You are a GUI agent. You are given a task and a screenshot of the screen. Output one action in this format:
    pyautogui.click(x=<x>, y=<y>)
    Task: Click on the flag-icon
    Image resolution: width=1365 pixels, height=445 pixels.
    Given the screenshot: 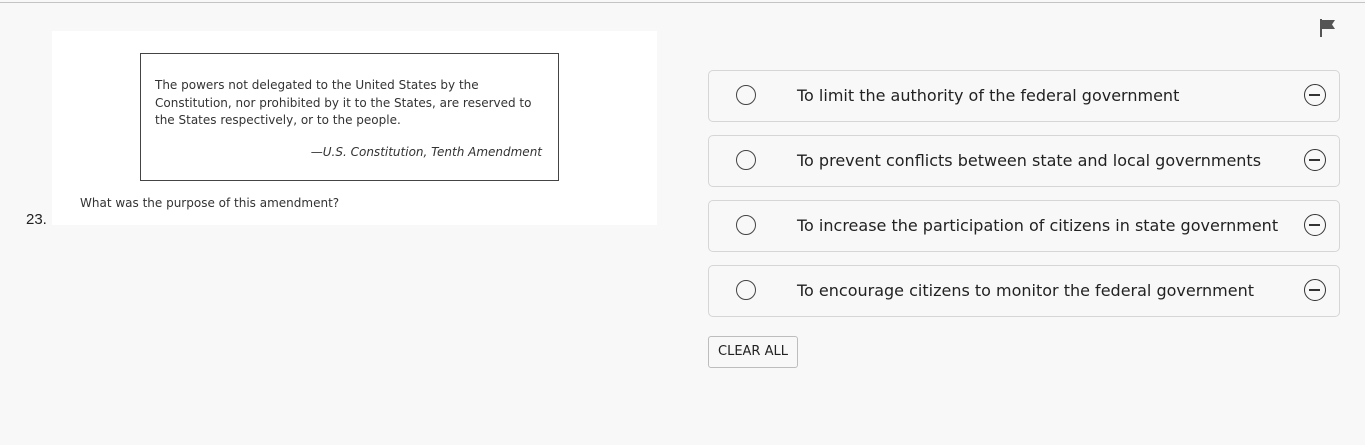 What is the action you would take?
    pyautogui.click(x=1328, y=28)
    